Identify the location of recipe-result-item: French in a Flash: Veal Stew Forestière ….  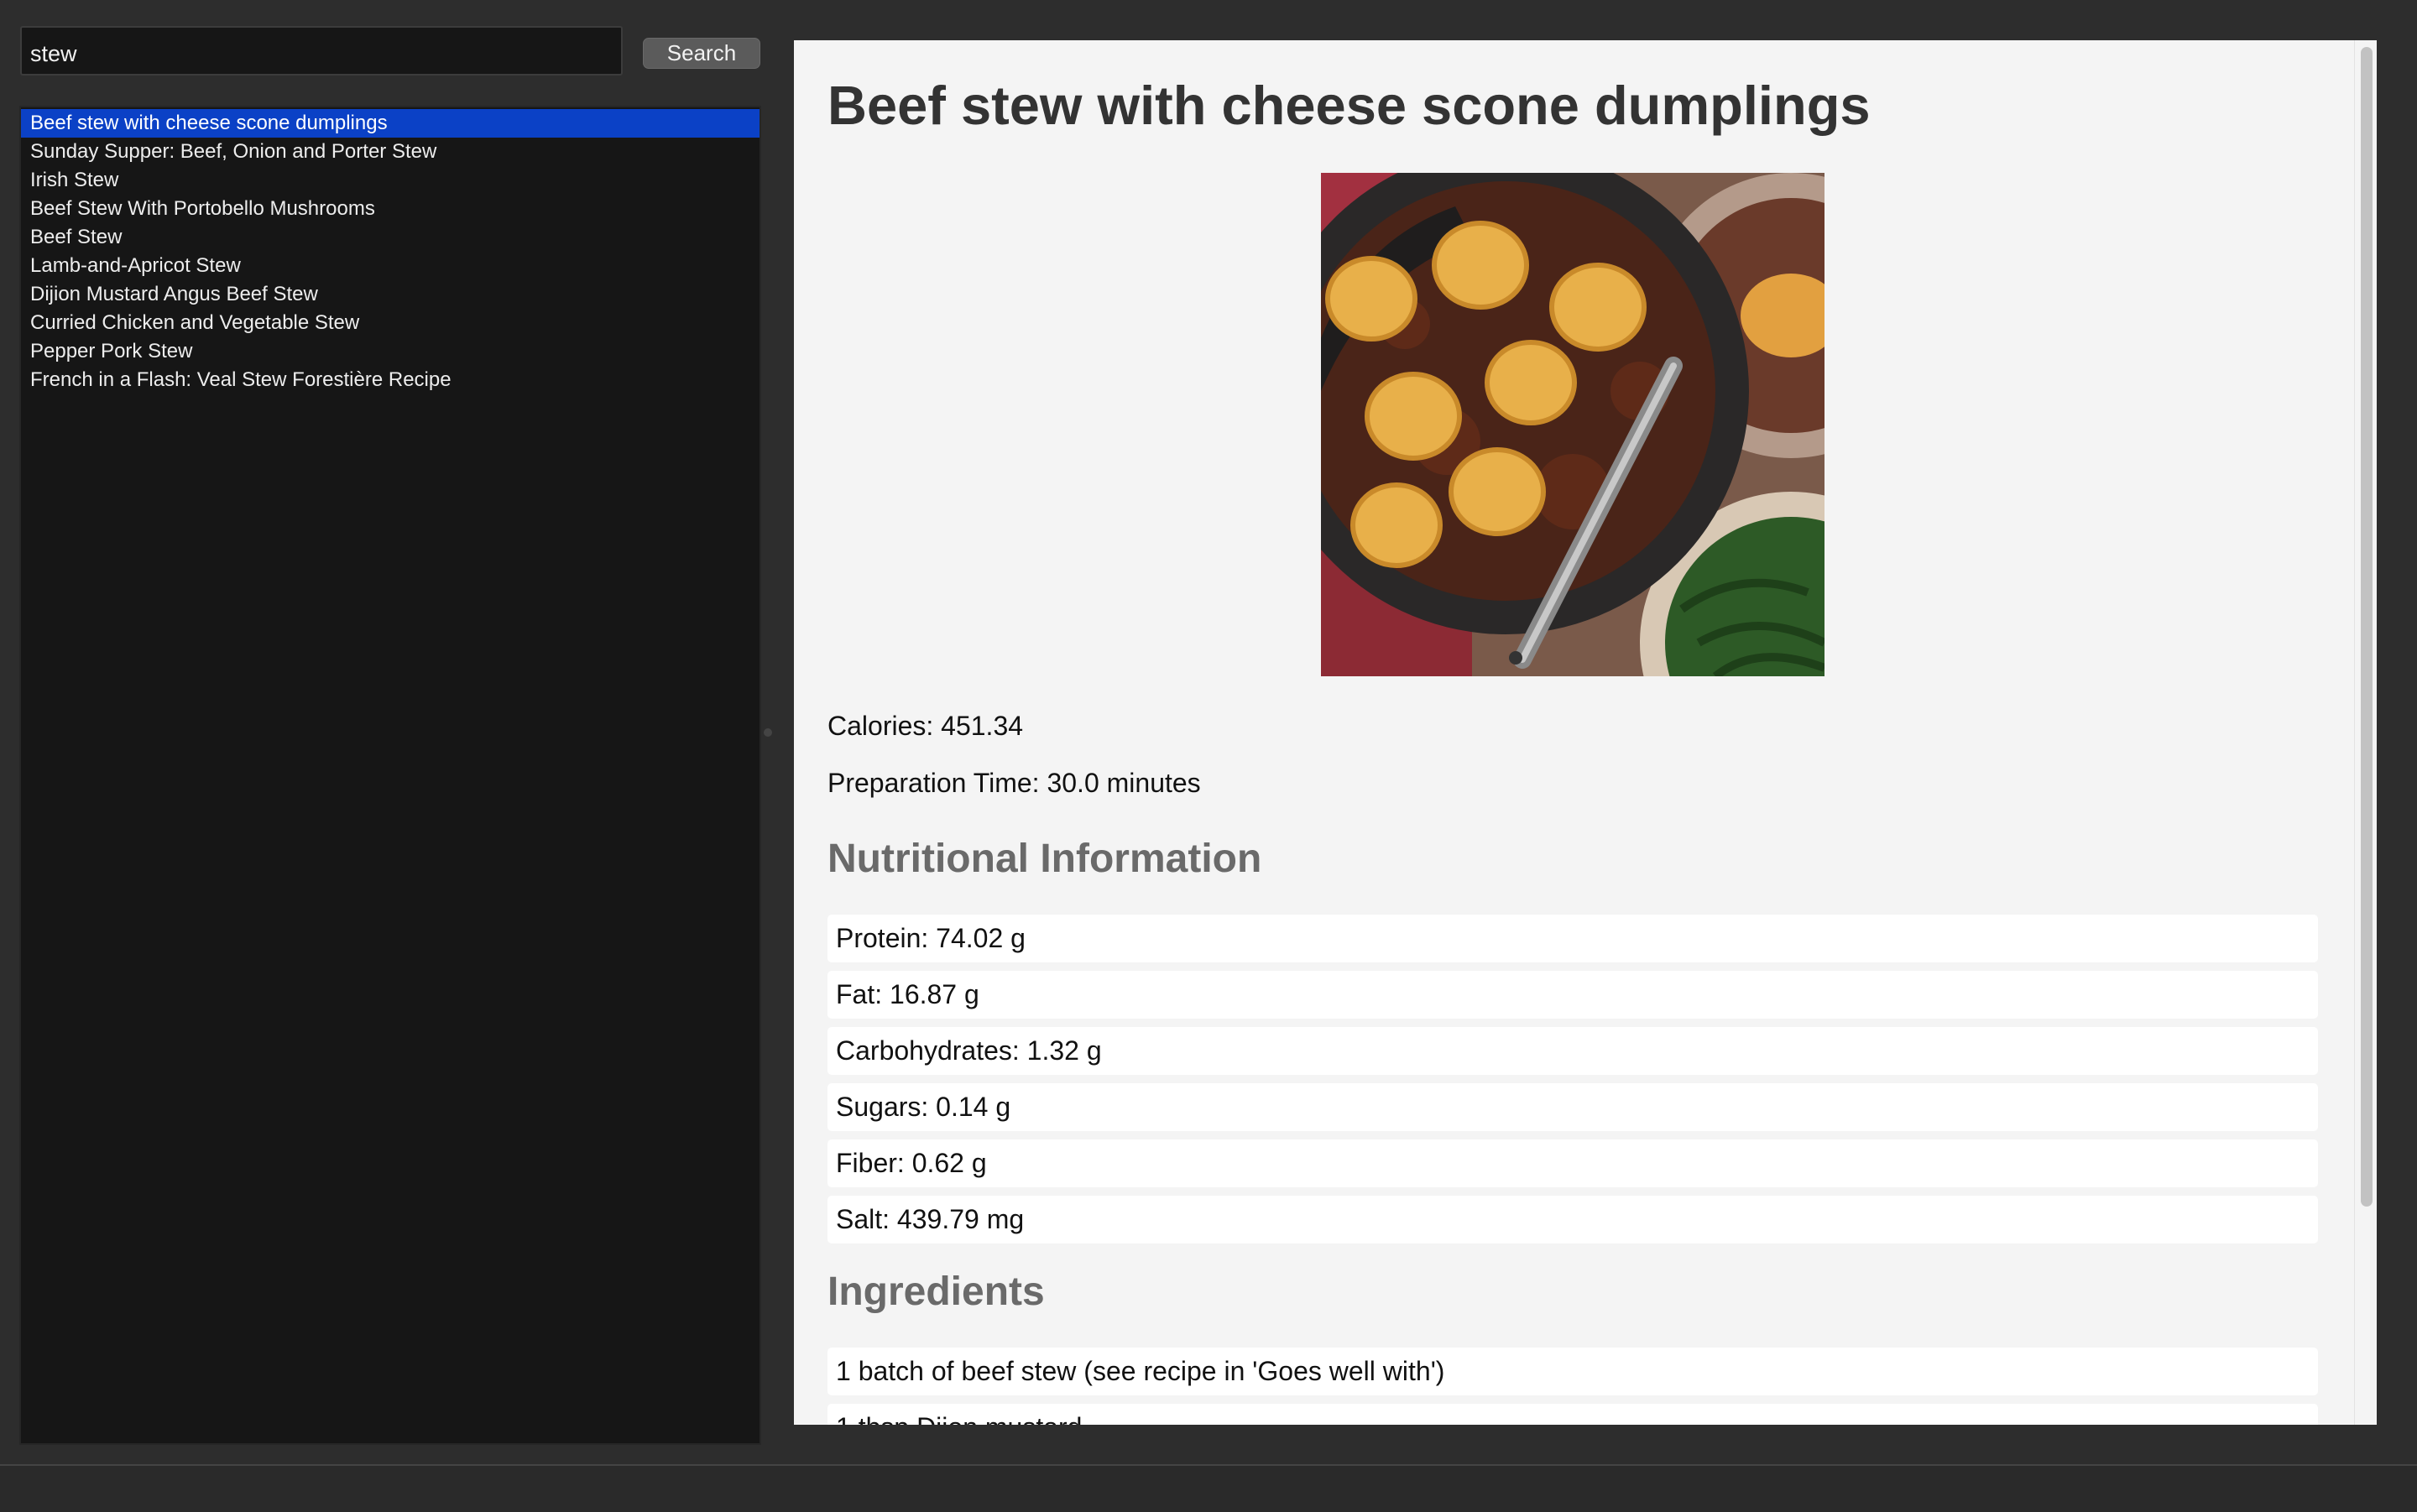
(390, 380).